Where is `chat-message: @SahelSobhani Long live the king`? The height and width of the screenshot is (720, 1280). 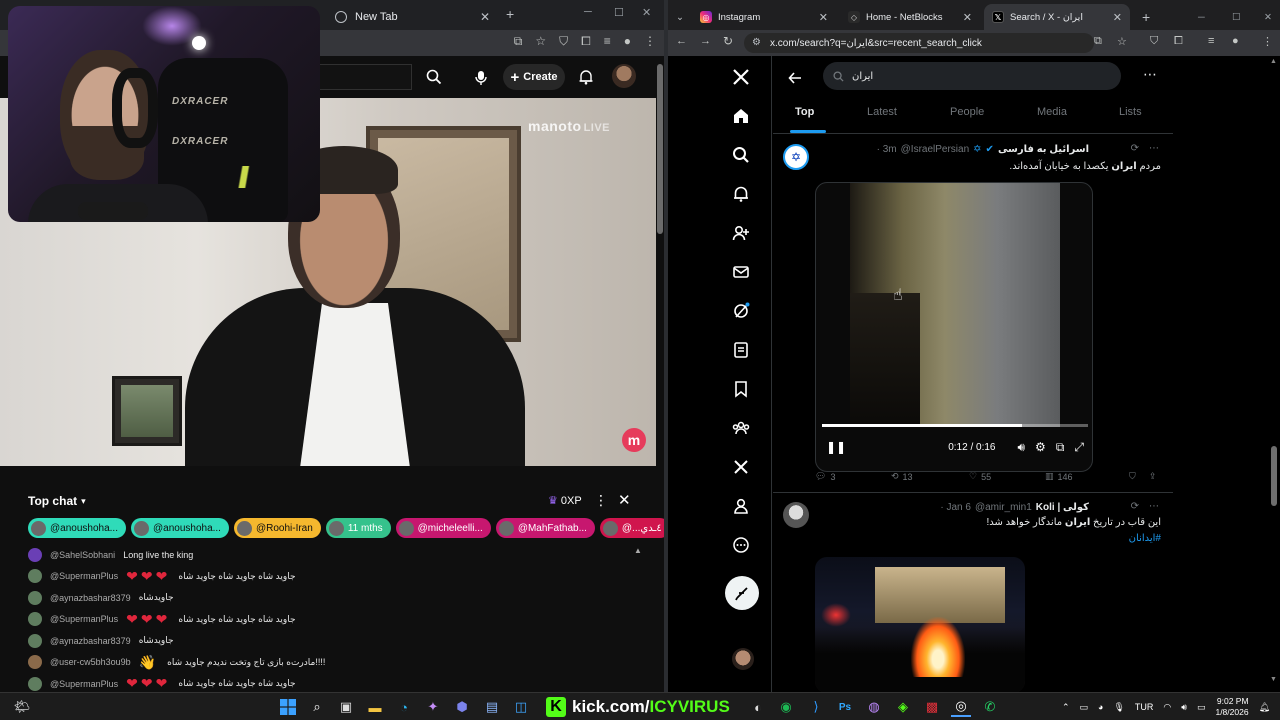 chat-message: @SahelSobhani Long live the king is located at coordinates (333, 555).